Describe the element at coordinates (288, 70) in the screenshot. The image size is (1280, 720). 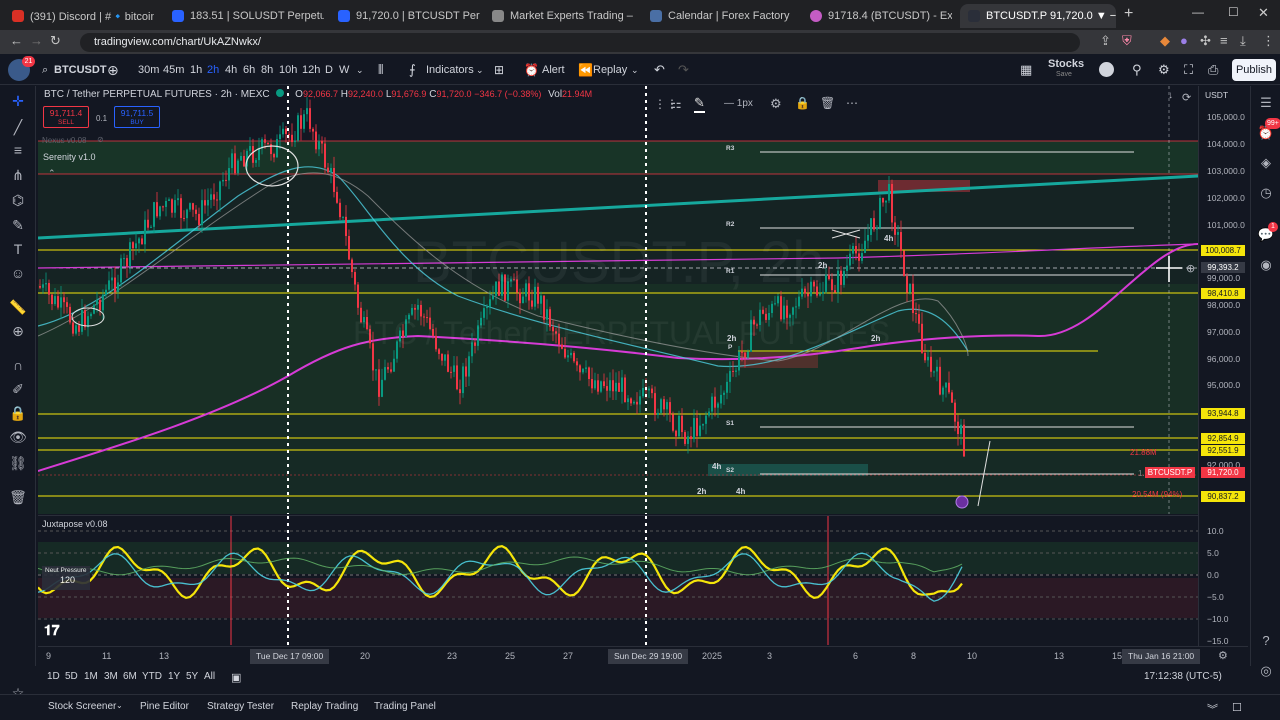
I see `interval-10h: 10h` at that location.